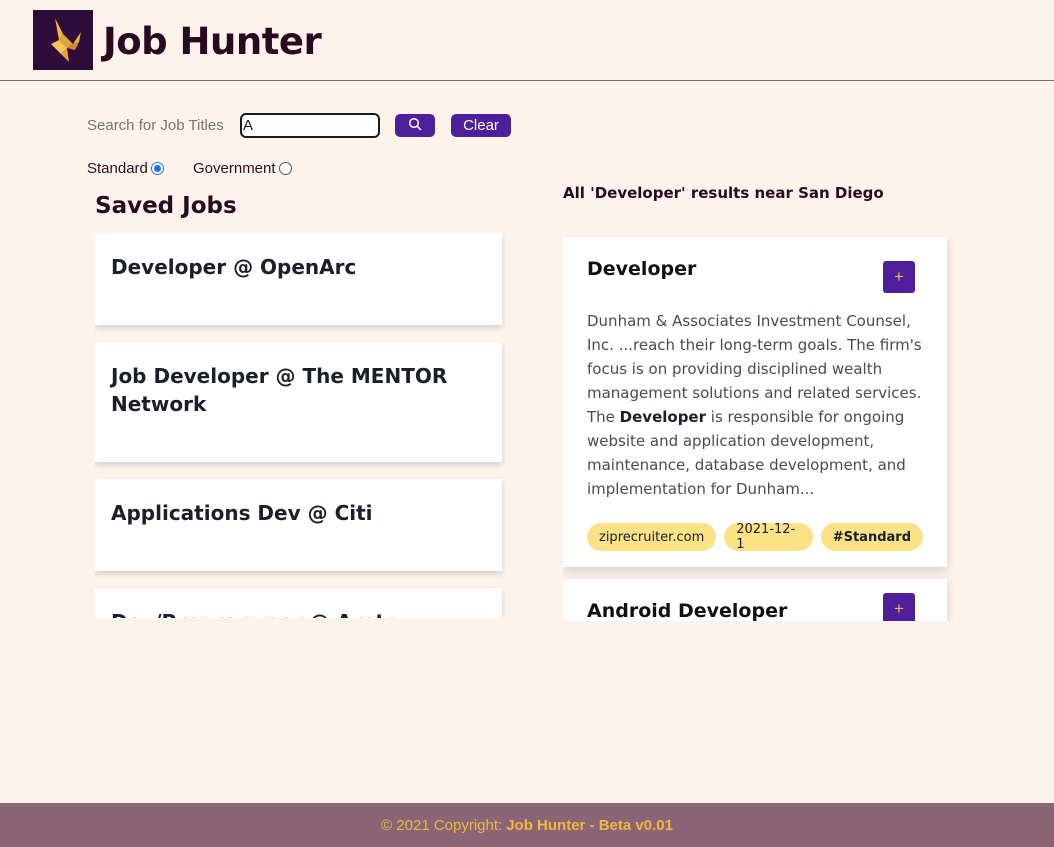  Describe the element at coordinates (157, 168) in the screenshot. I see `radio-standard-input` at that location.